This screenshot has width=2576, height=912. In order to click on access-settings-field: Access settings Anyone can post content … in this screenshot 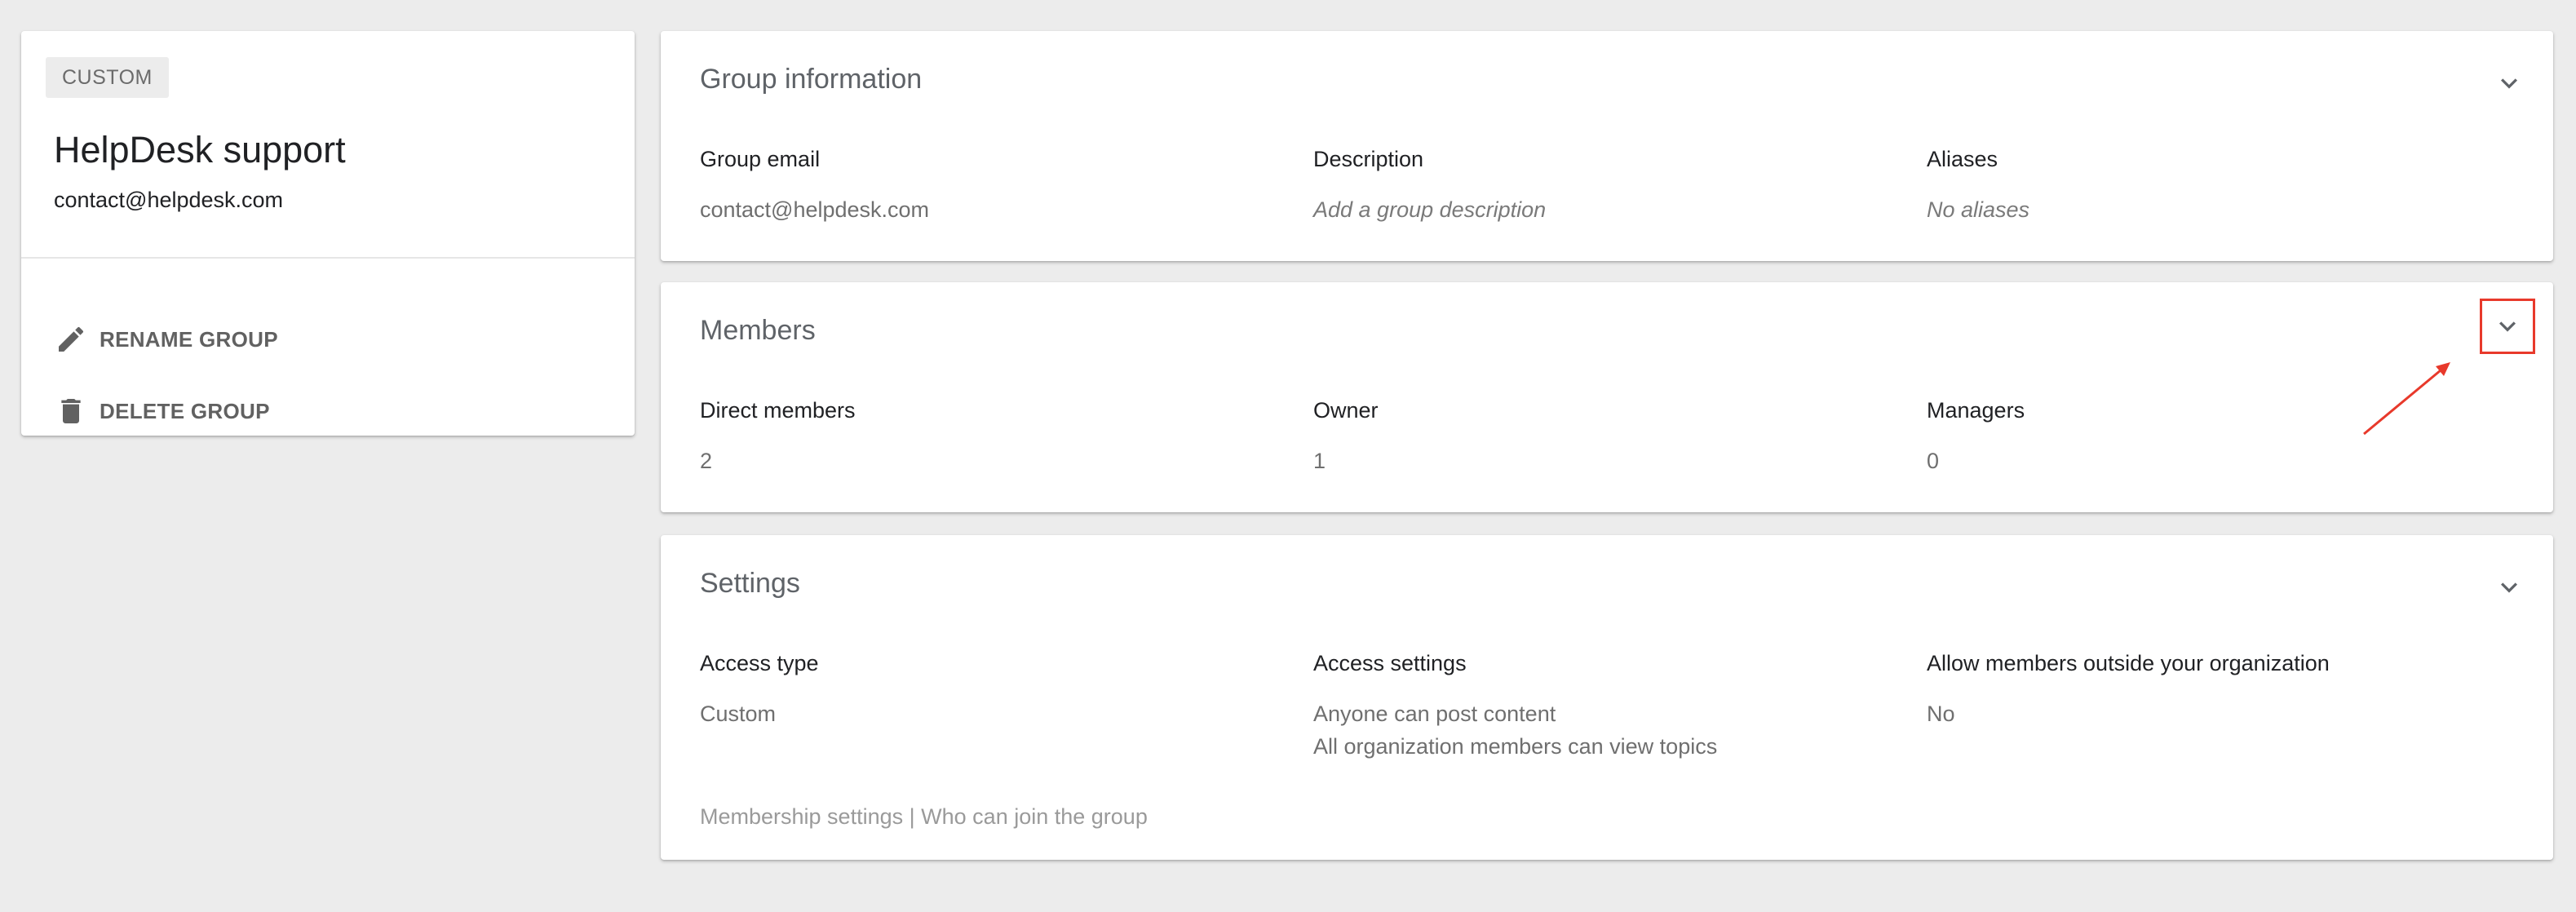, I will do `click(1515, 707)`.